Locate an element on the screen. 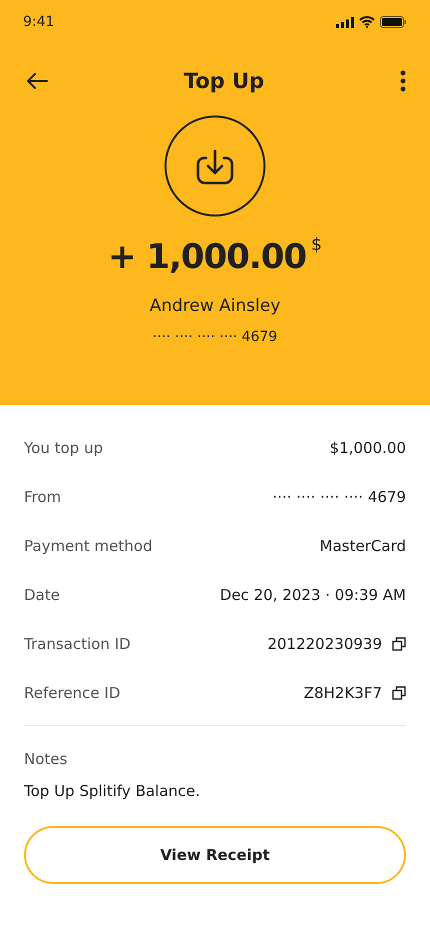  detail-value: 201220230939 is located at coordinates (324, 643).